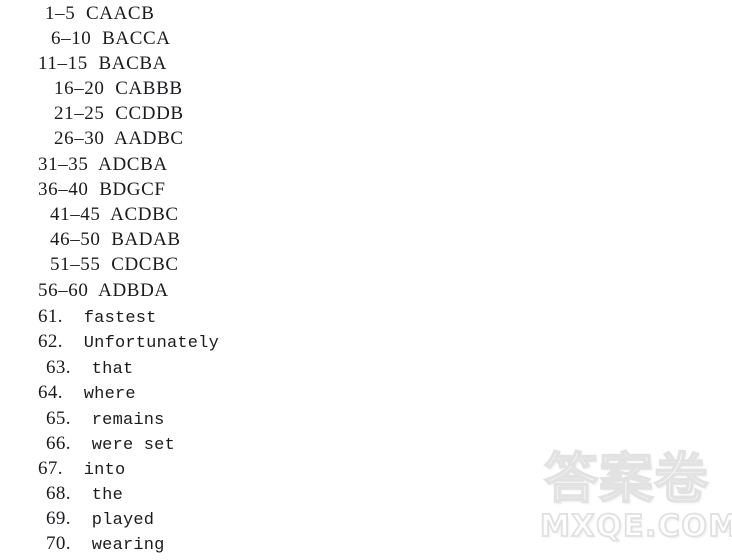 The width and height of the screenshot is (732, 560). What do you see at coordinates (120, 318) in the screenshot?
I see `word-answer-text: fastest` at bounding box center [120, 318].